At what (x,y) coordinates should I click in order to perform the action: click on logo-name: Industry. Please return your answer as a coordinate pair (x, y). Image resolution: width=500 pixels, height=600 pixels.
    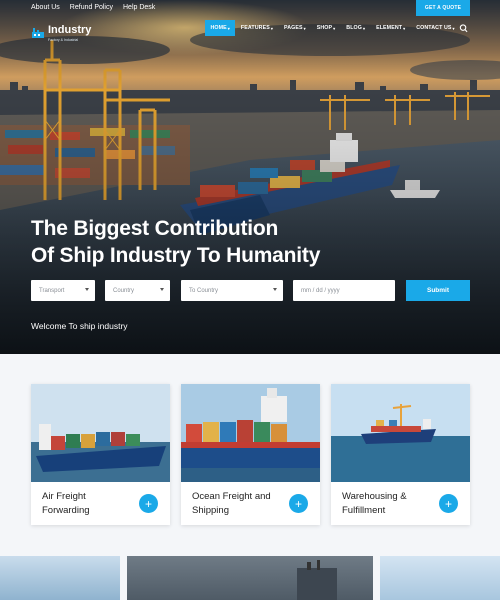
    Looking at the image, I should click on (70, 30).